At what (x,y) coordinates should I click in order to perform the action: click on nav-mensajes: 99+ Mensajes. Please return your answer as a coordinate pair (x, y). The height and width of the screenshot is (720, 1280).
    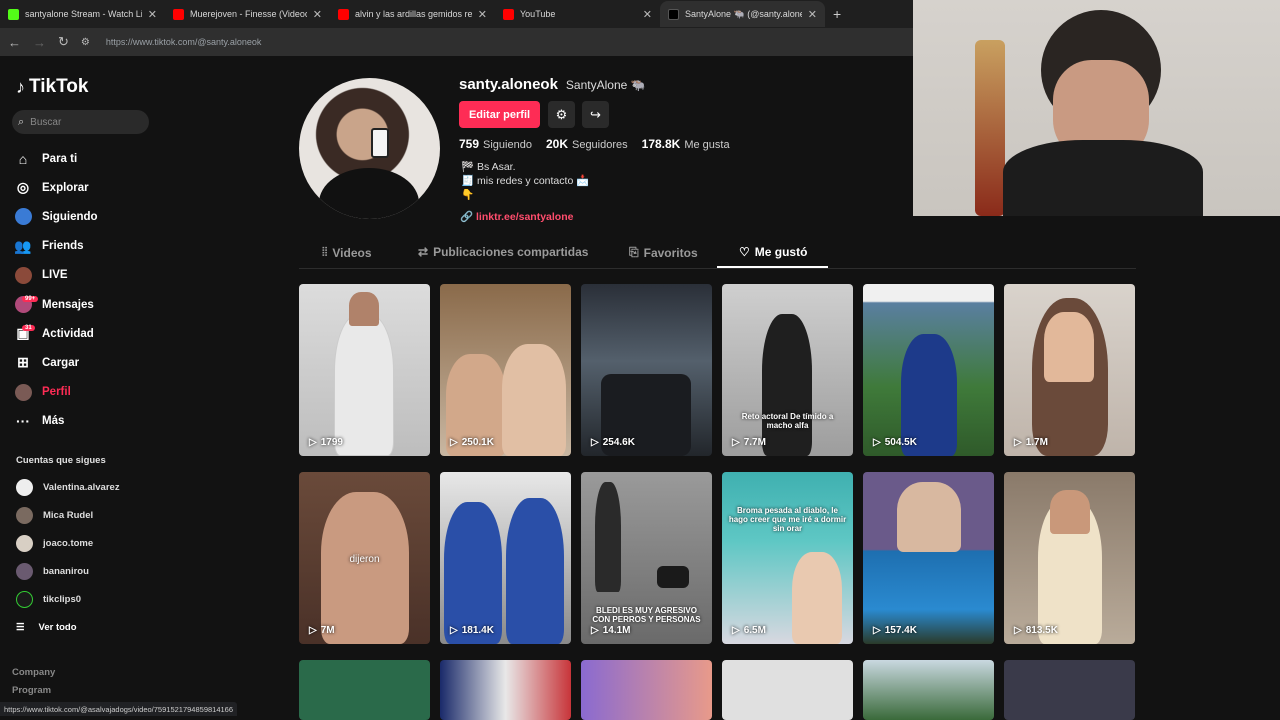
    Looking at the image, I should click on (56, 304).